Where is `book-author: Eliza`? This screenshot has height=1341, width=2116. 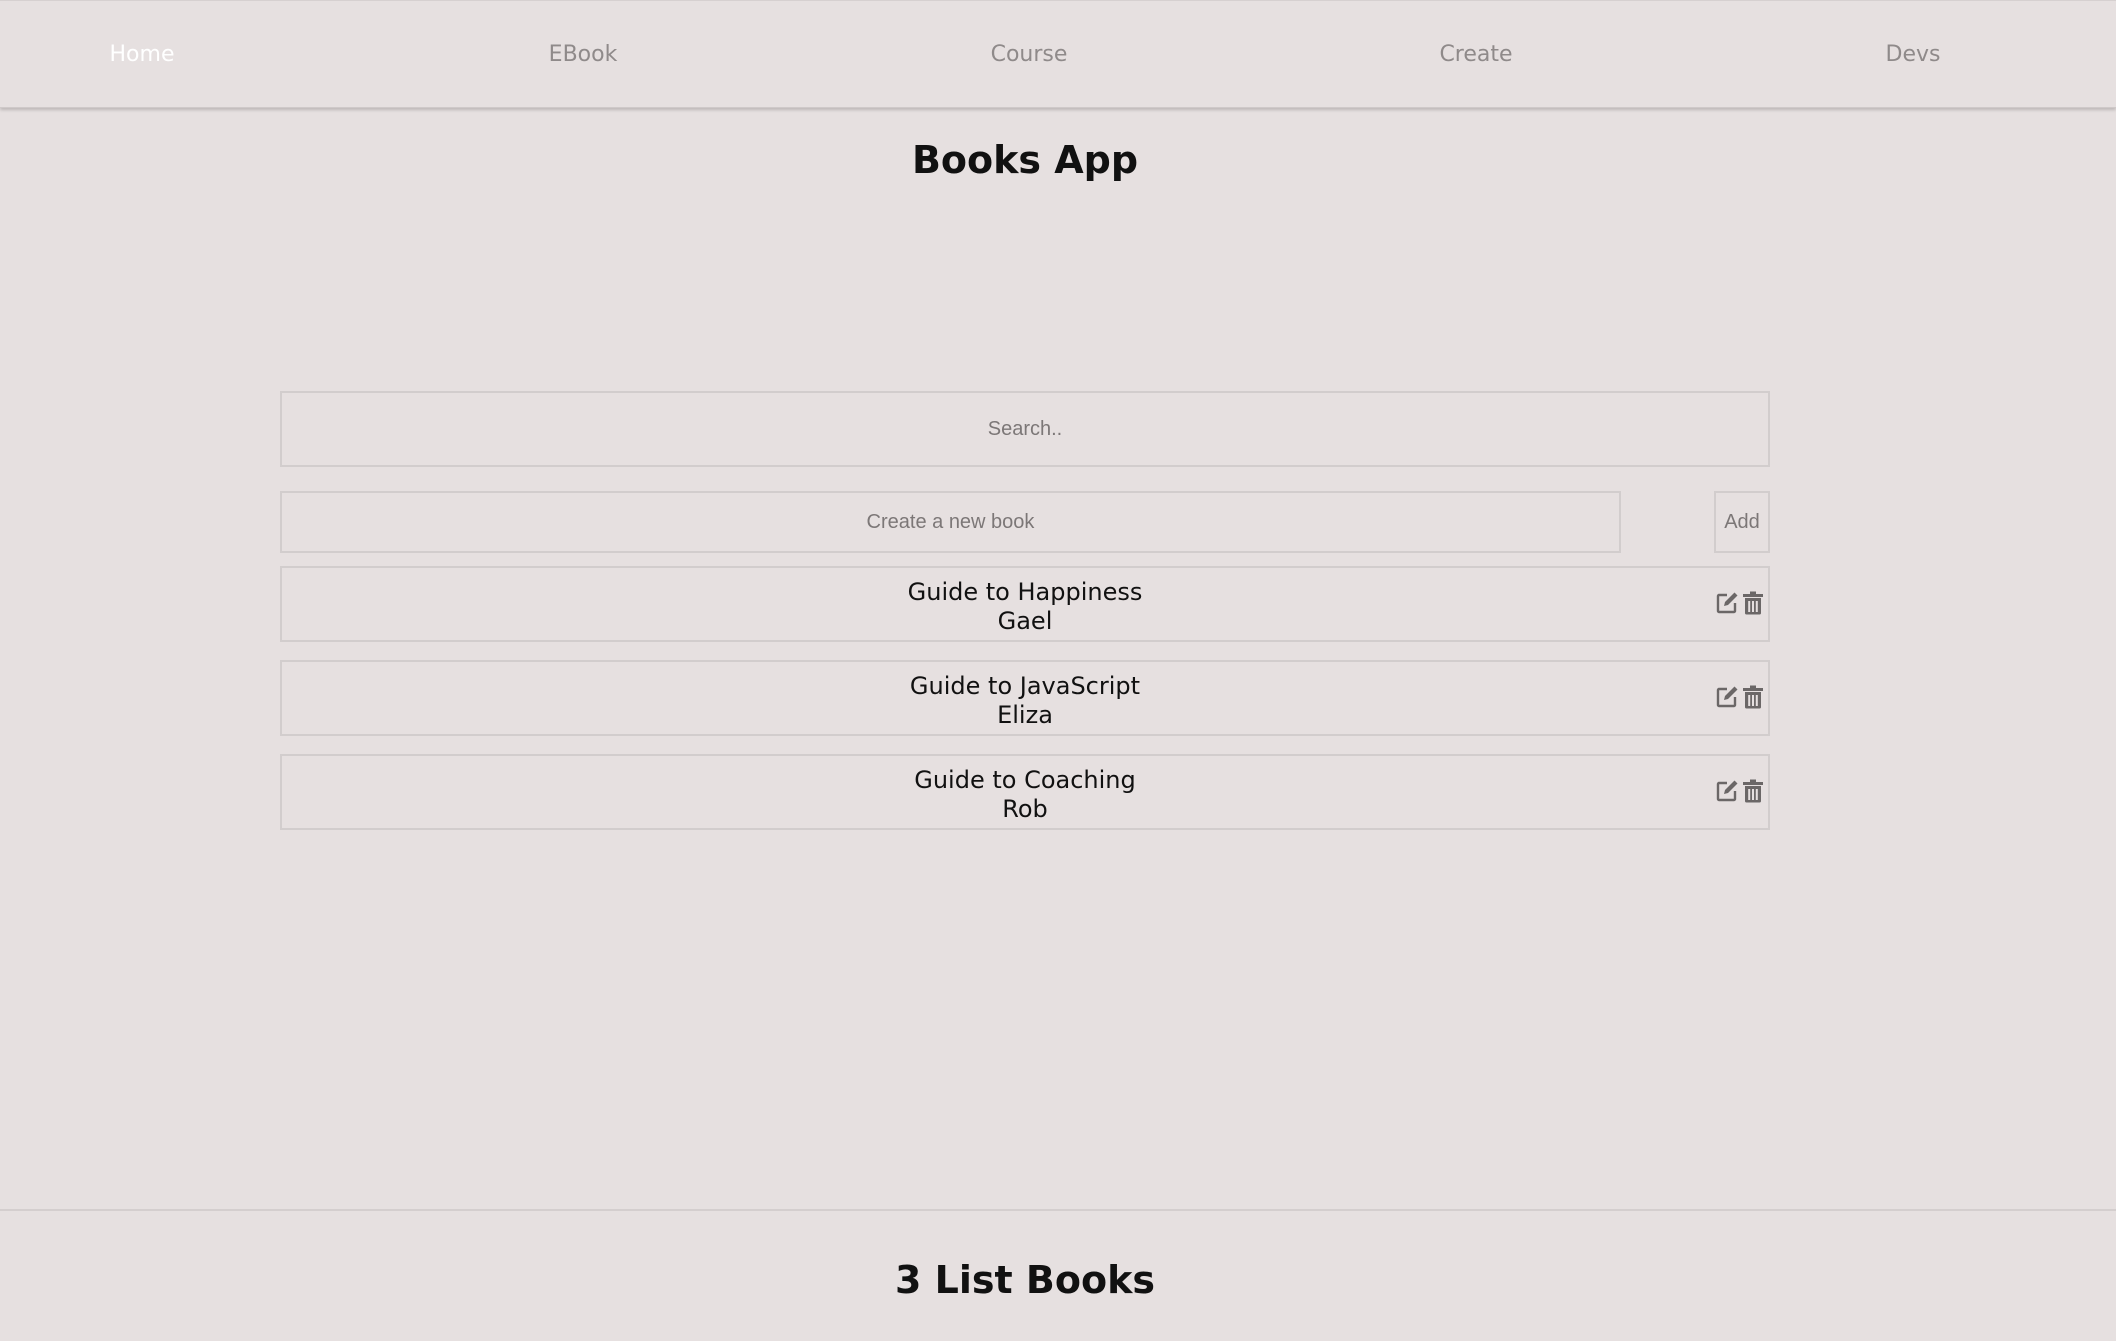 book-author: Eliza is located at coordinates (1025, 715).